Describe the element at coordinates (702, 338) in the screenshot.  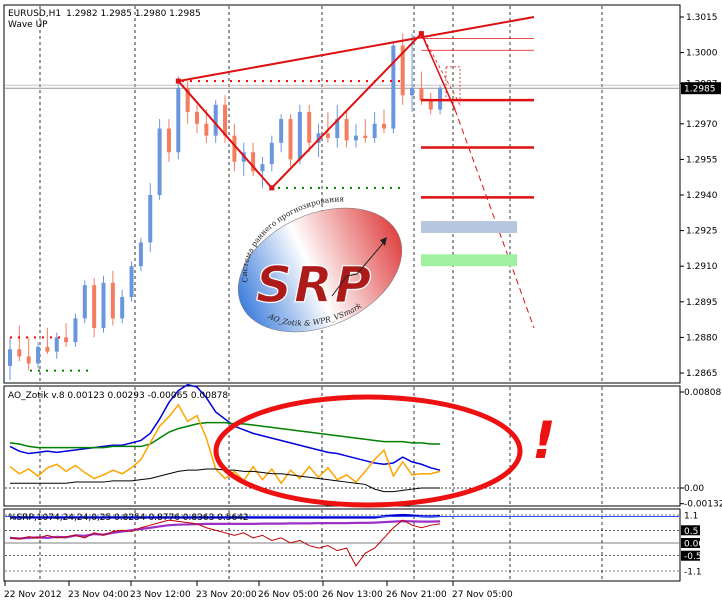
I see `y-tick-label: 1.2880` at that location.